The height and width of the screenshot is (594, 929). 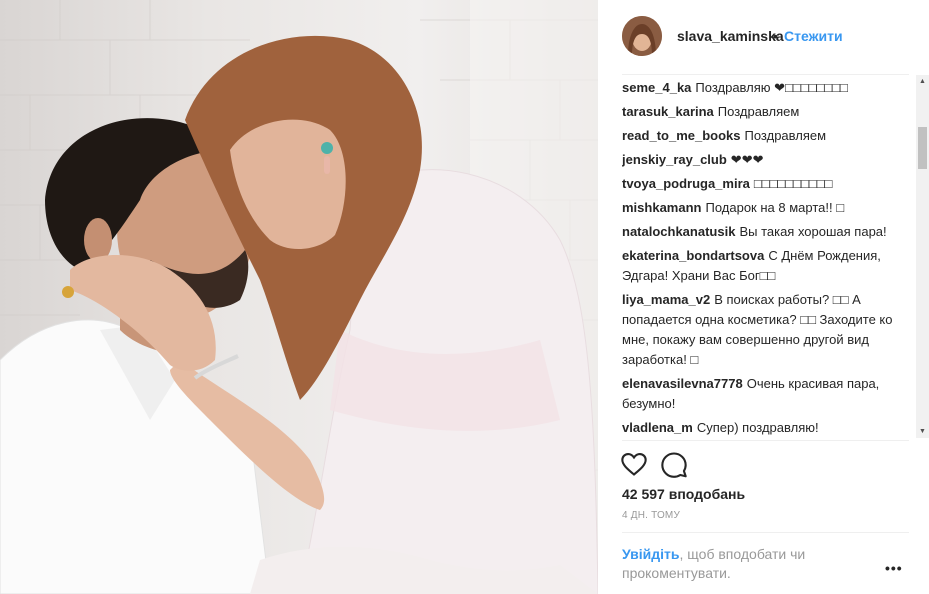 What do you see at coordinates (674, 159) in the screenshot?
I see `comment-username: jenskiy_ray_club` at bounding box center [674, 159].